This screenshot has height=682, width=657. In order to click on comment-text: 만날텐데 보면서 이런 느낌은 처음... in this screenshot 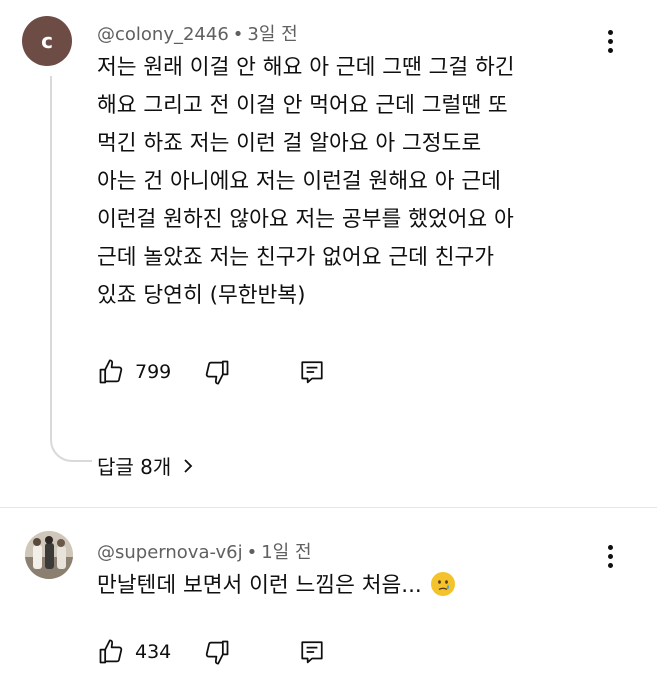, I will do `click(276, 586)`.